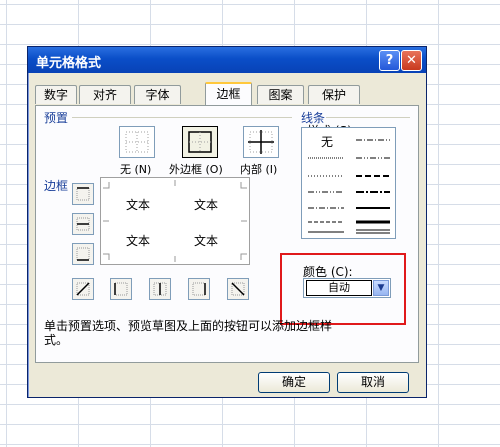 The image size is (500, 447). I want to click on preset-none-label: 无 (N), so click(136, 169).